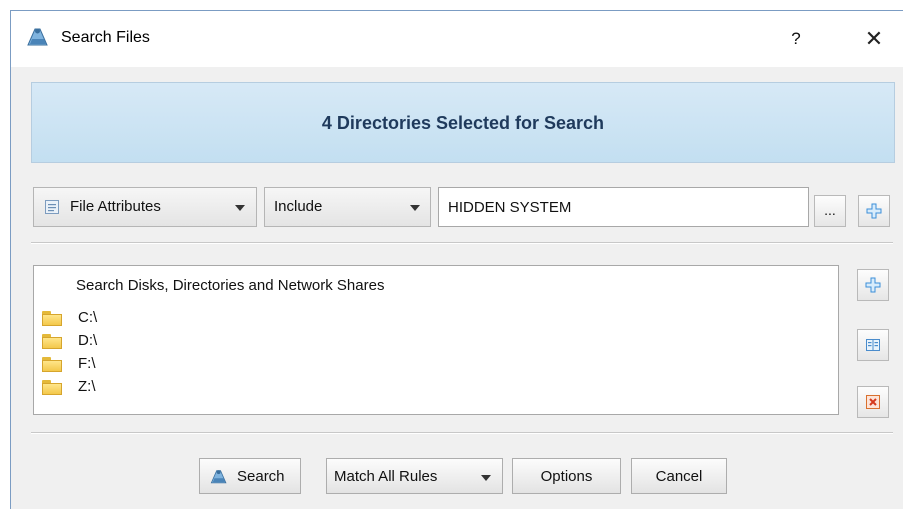 The height and width of the screenshot is (509, 903). I want to click on include-label: Include, so click(298, 206).